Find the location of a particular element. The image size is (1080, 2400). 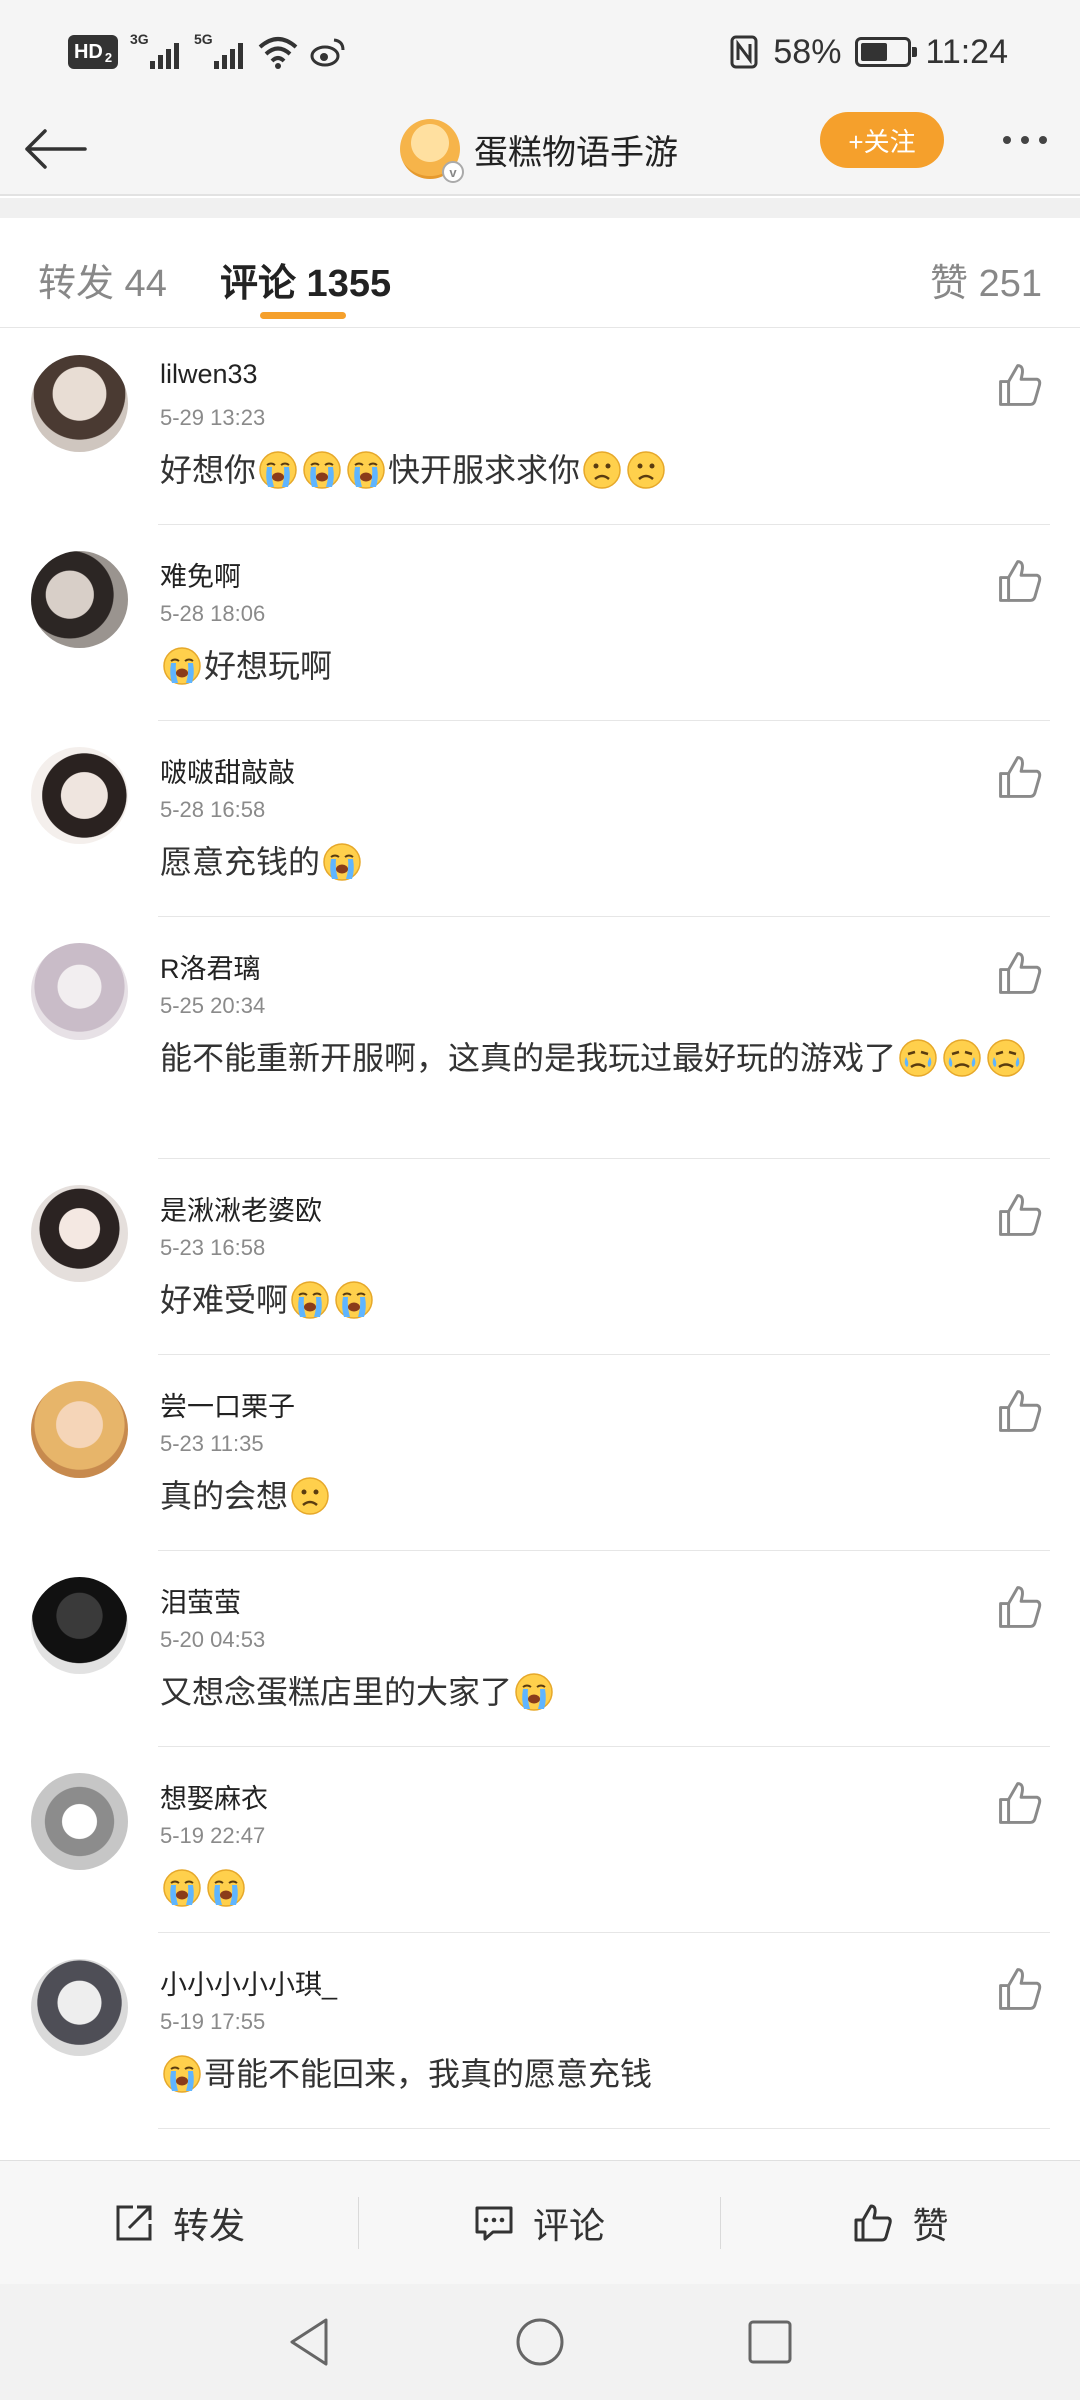

comment-item: 啵啵甜敲敲 5-28 16:58 愿意充钱的 is located at coordinates (540, 819).